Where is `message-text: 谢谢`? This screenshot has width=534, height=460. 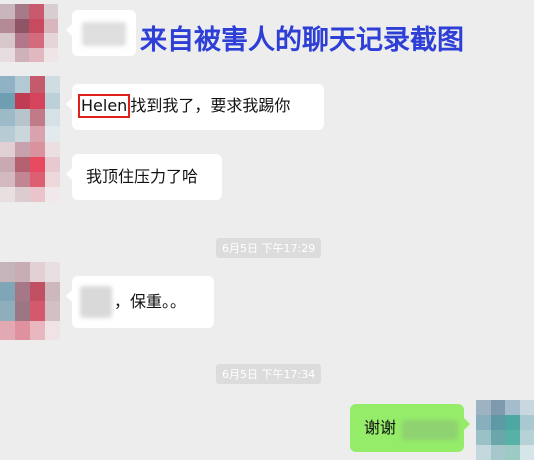
message-text: 谢谢 is located at coordinates (380, 427).